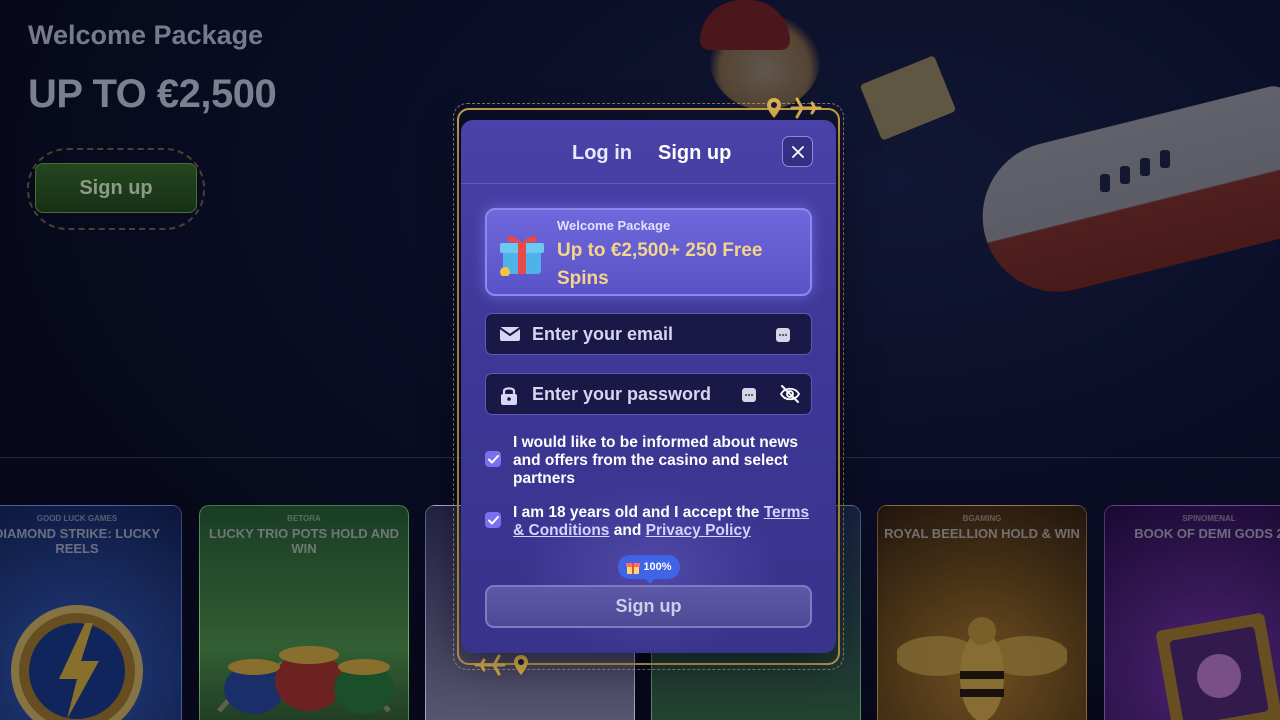 The width and height of the screenshot is (1280, 720). I want to click on tabs-divider, so click(648, 183).